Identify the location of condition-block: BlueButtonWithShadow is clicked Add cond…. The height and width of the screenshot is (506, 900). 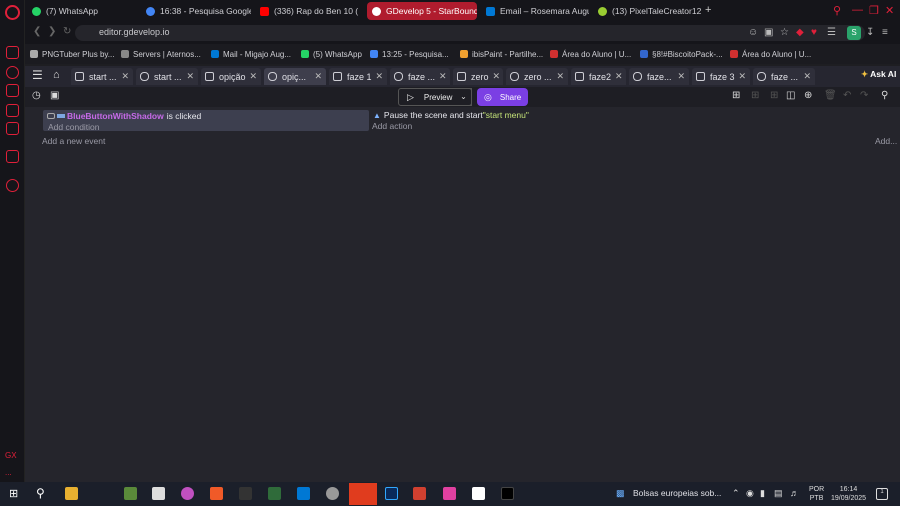
(206, 121).